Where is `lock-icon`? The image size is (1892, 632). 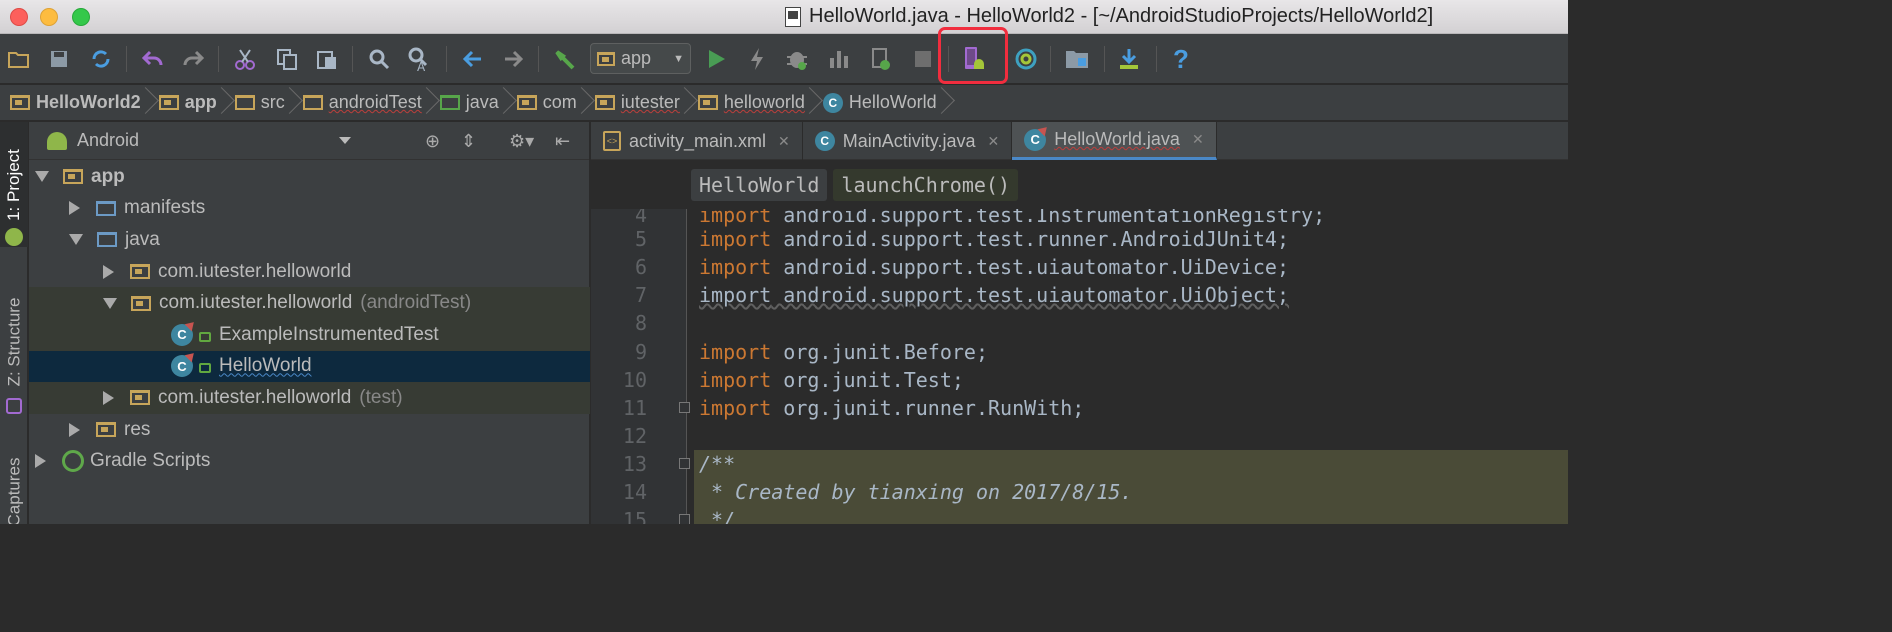 lock-icon is located at coordinates (205, 336).